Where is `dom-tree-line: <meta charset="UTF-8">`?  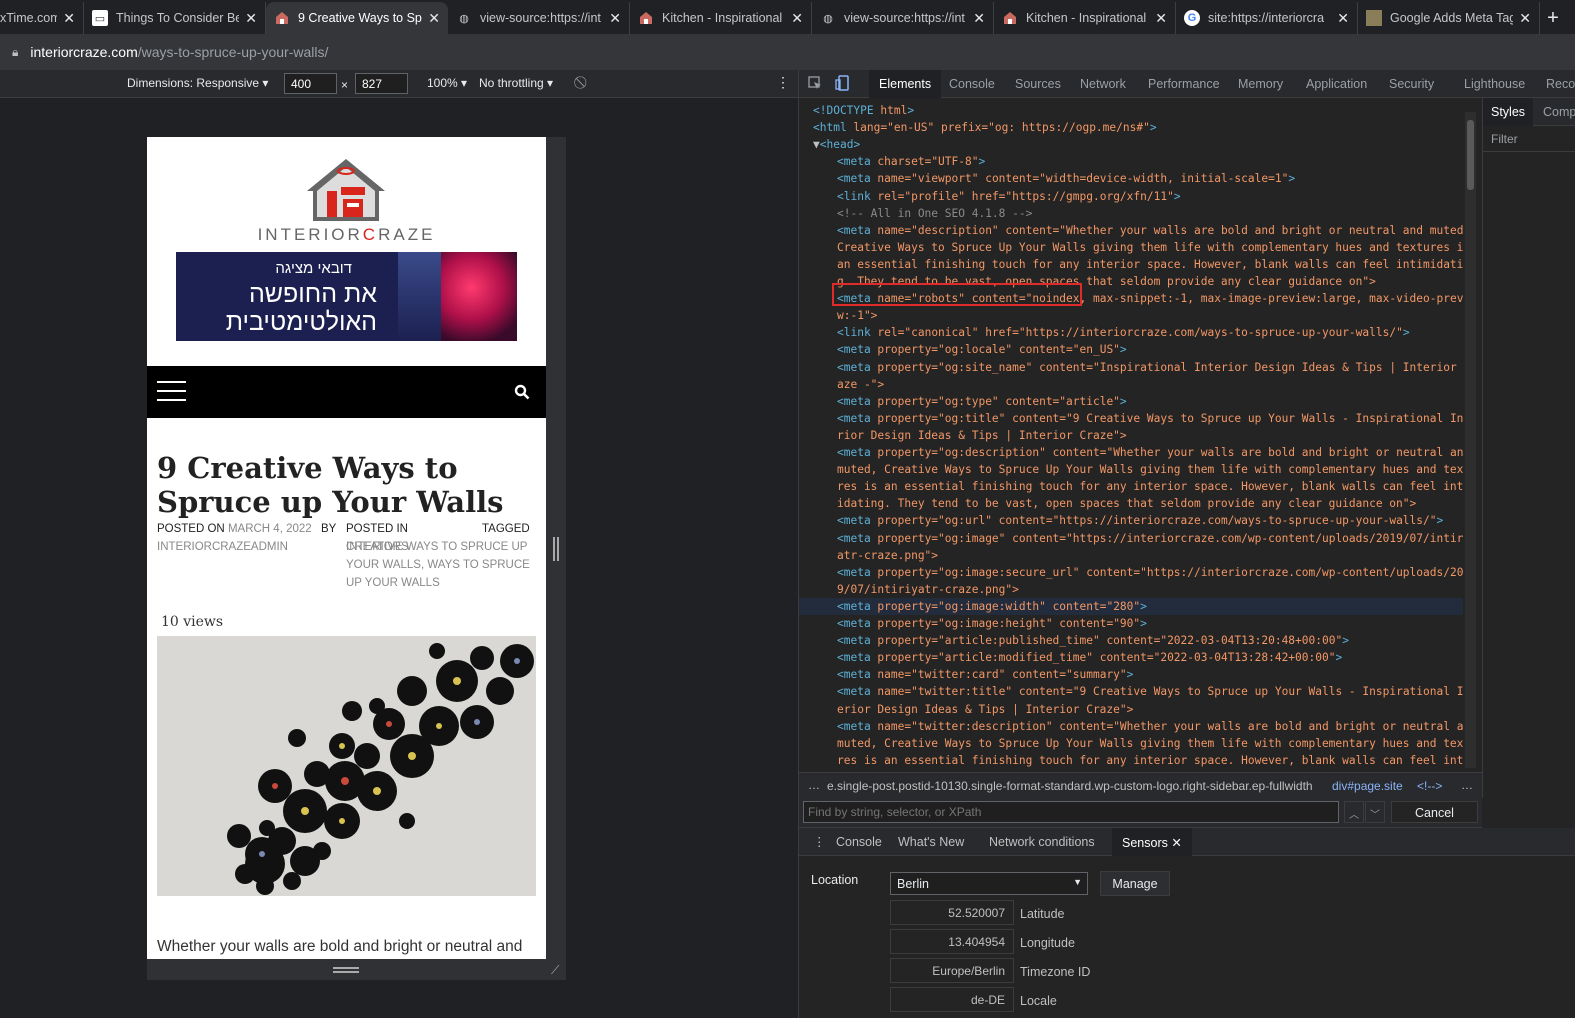 dom-tree-line: <meta charset="UTF-8"> is located at coordinates (1131, 161).